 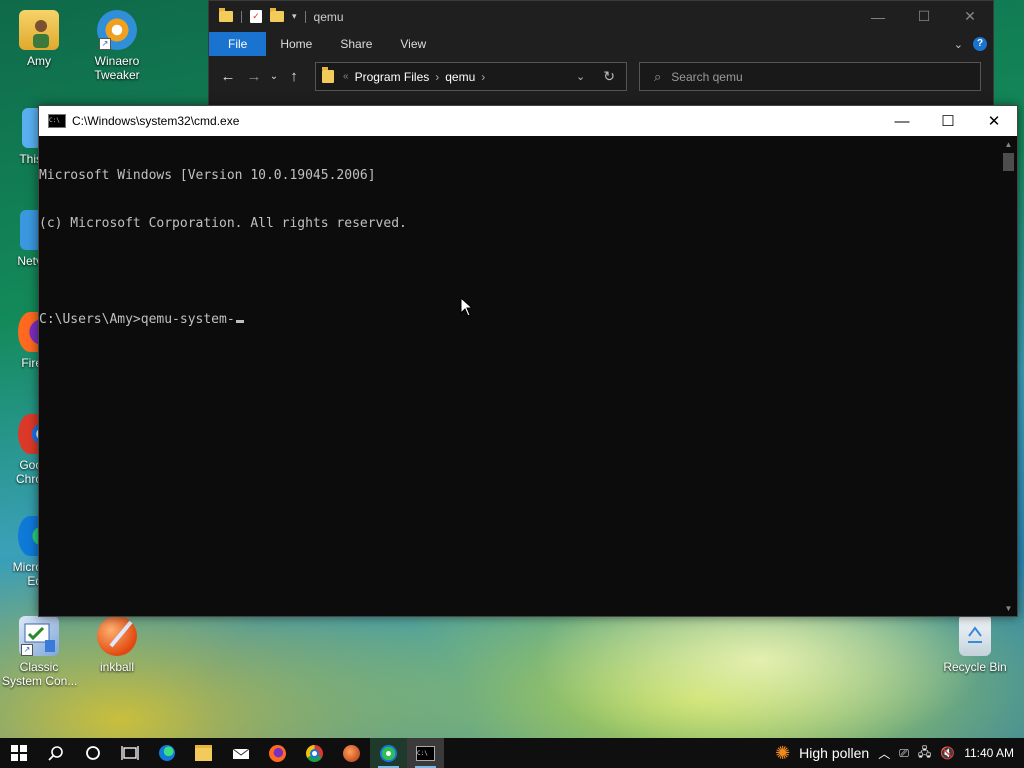 I want to click on desktop-icon-google-chrome: Goo Chro, so click(x=21, y=450).